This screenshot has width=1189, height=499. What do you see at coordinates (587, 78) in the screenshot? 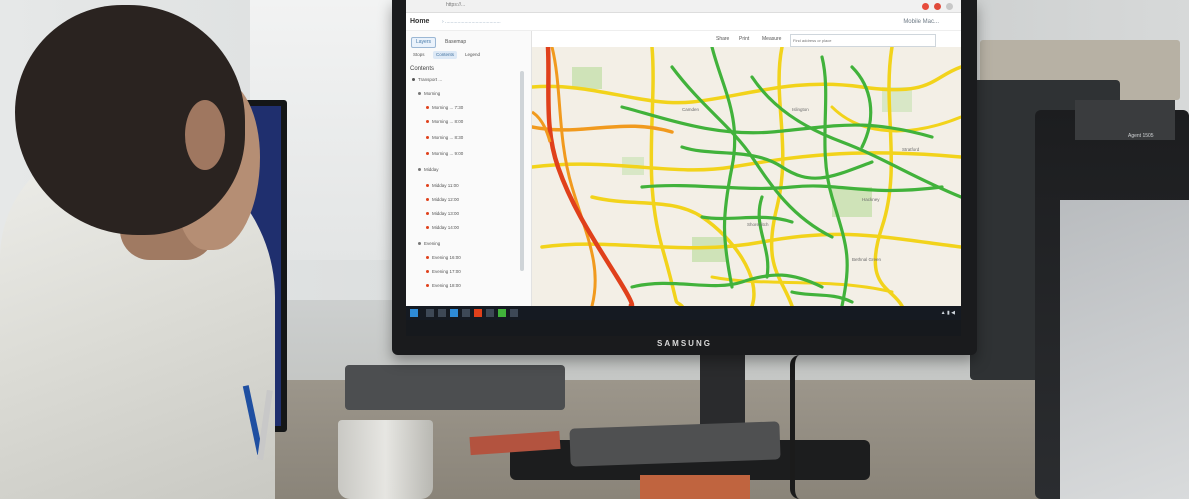
I see `park-area` at bounding box center [587, 78].